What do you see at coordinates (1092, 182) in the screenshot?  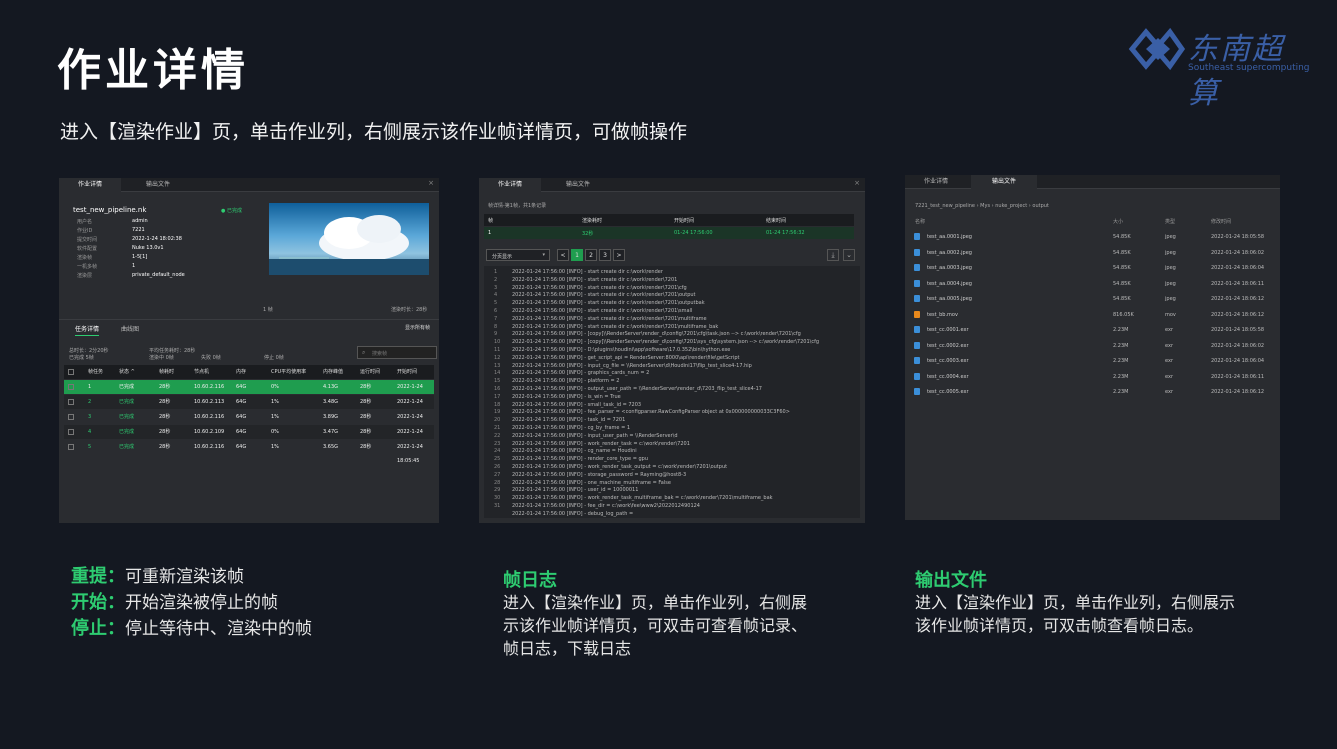 I see `tab-bar: 作业详情 输出文件` at bounding box center [1092, 182].